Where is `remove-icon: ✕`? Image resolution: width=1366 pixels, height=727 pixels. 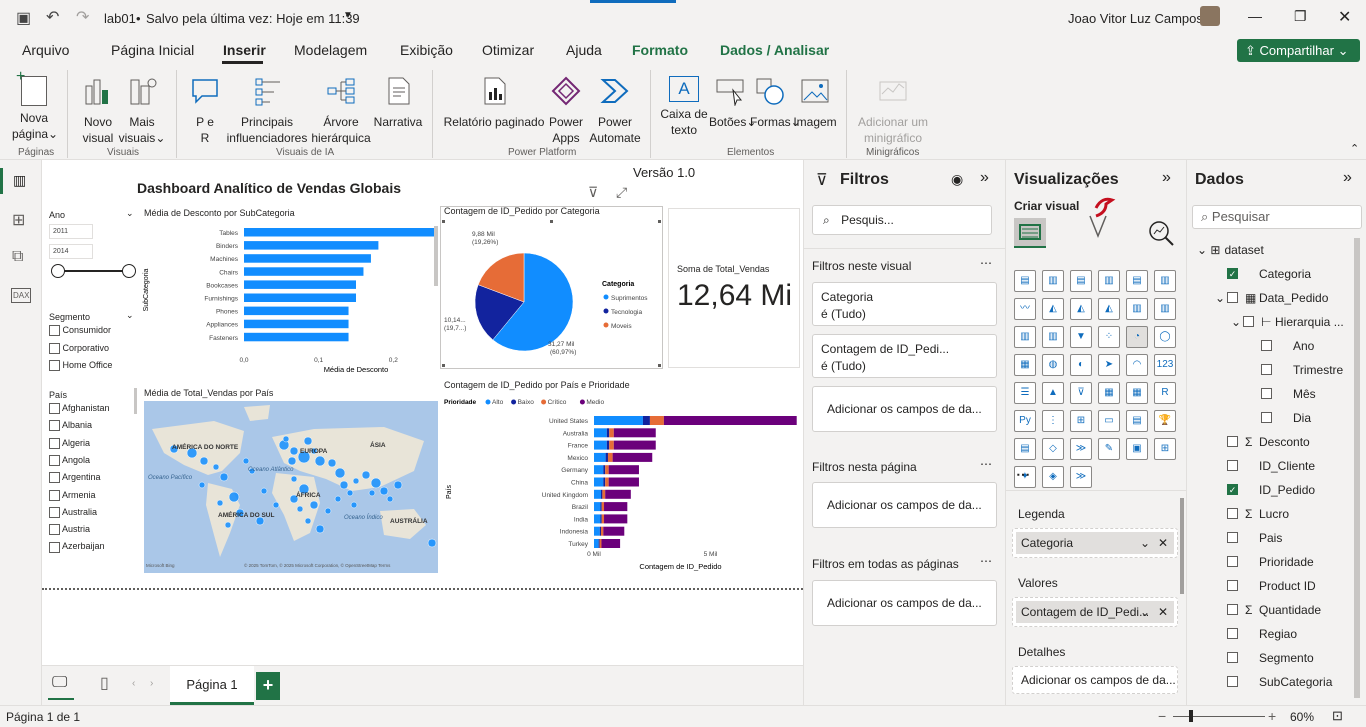
remove-icon: ✕ is located at coordinates (1163, 612).